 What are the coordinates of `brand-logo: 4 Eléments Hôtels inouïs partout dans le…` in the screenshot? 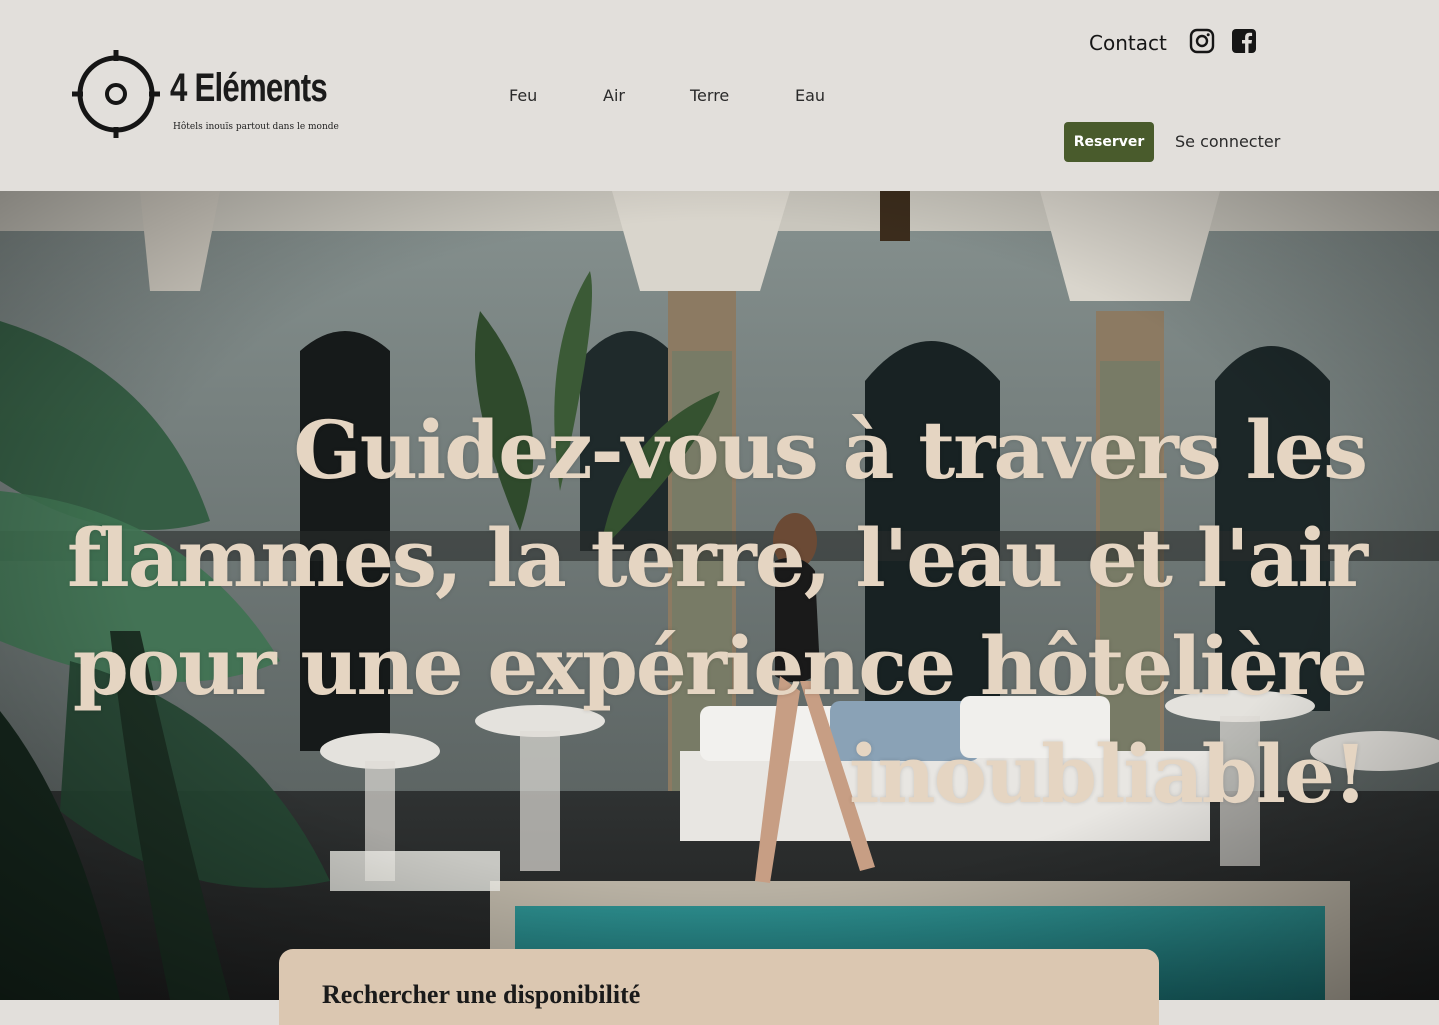 It's located at (210, 94).